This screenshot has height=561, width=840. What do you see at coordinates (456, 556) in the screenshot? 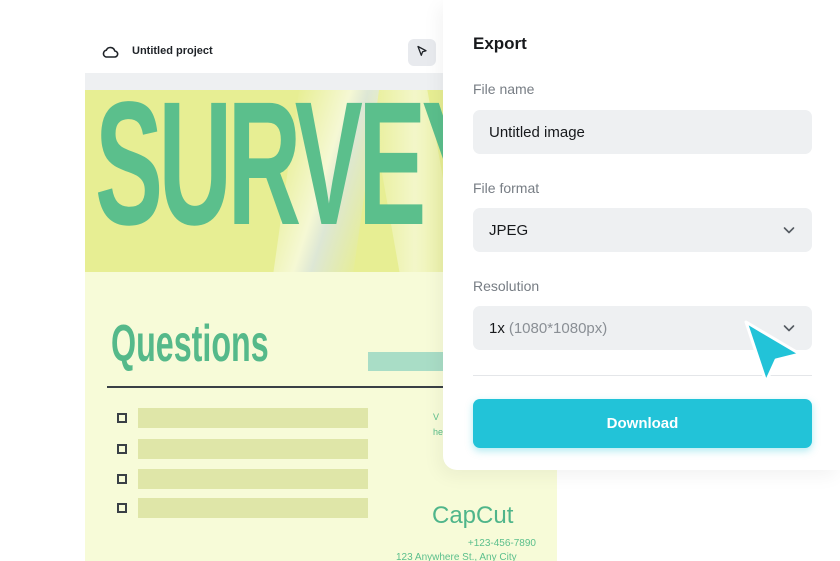
I see `address: 123 Anywhere St., Any City` at bounding box center [456, 556].